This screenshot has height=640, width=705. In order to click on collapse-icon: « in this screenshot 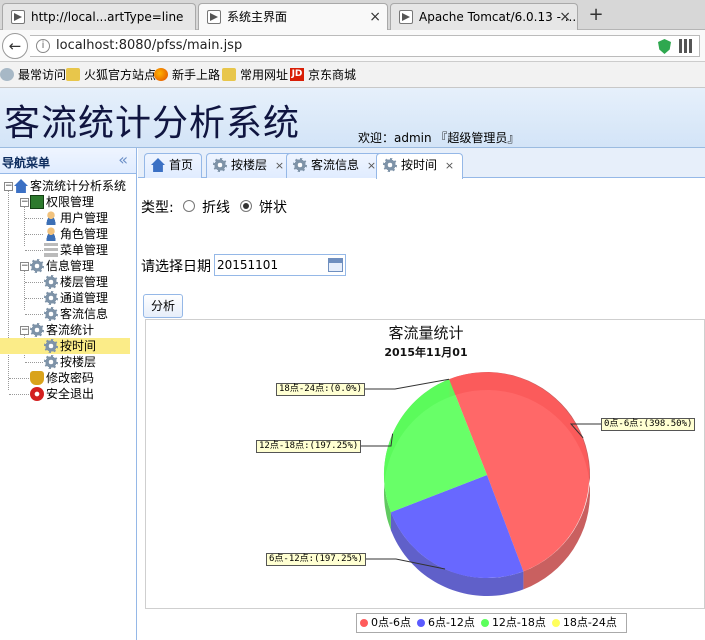, I will do `click(123, 159)`.